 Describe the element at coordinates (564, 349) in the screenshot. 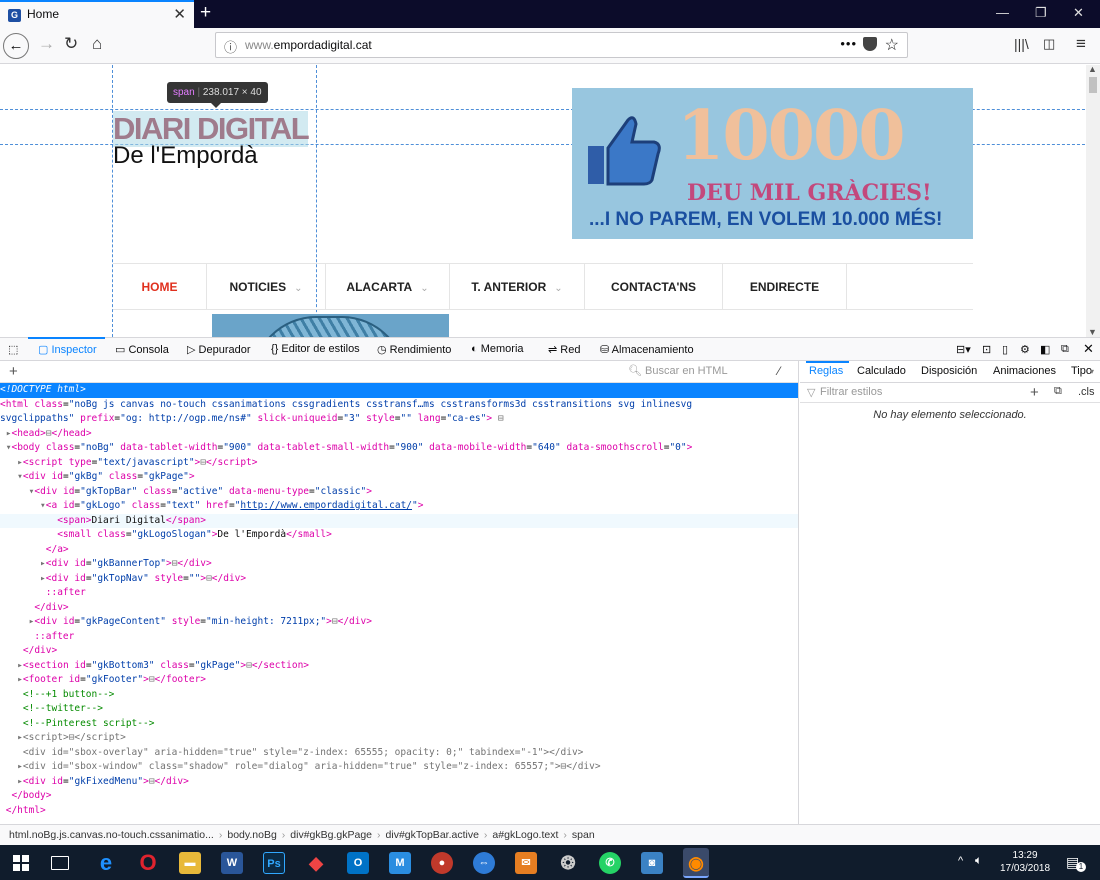

I see `tool-network: ⇌ Red` at that location.